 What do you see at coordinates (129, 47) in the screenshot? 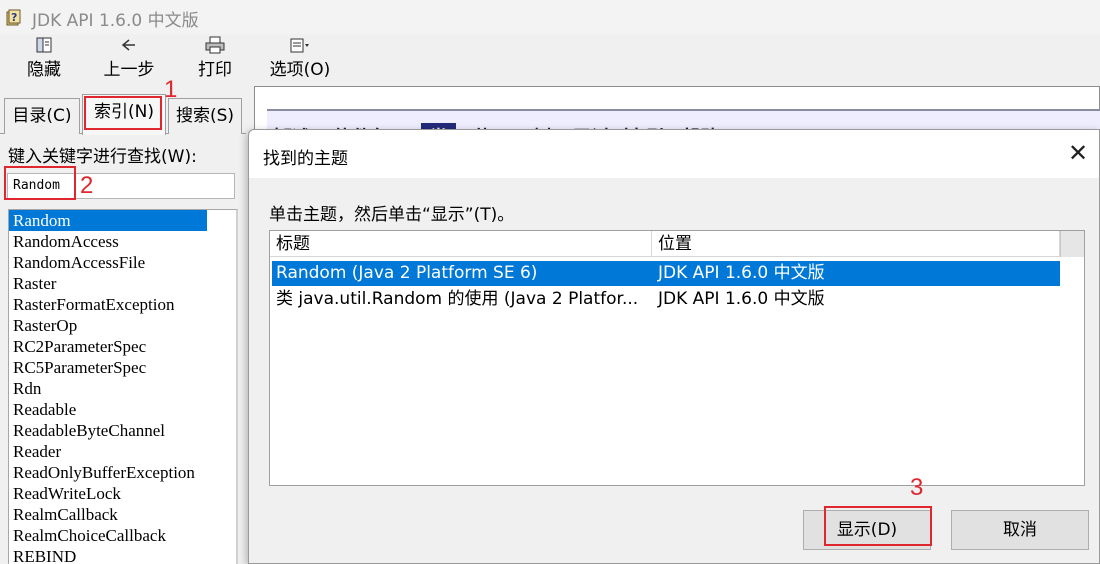
I see `back-arrow-icon` at bounding box center [129, 47].